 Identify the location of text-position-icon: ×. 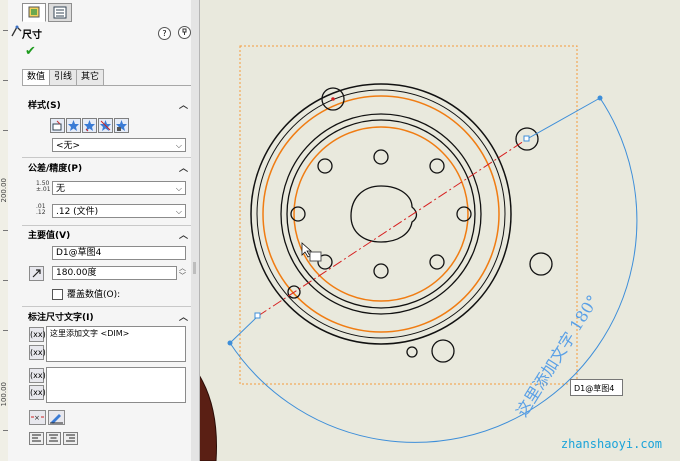
(37, 418).